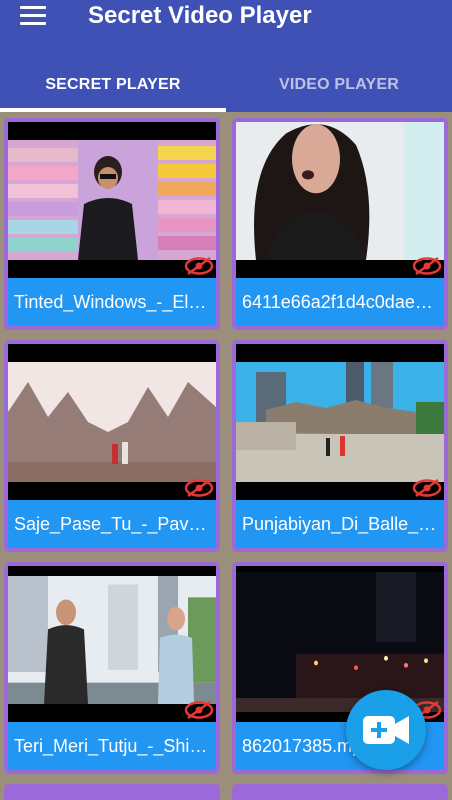 Image resolution: width=452 pixels, height=800 pixels. I want to click on add-video-button, so click(386, 730).